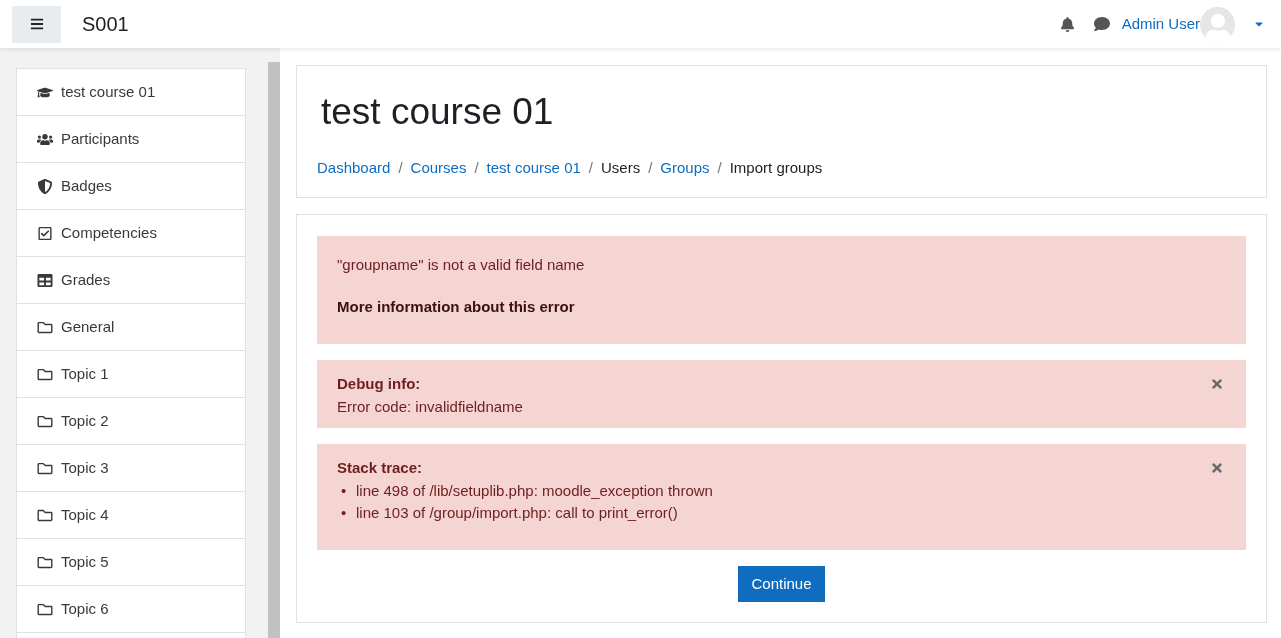 The image size is (1281, 638). What do you see at coordinates (131, 374) in the screenshot?
I see `sidebar-item: Topic 1` at bounding box center [131, 374].